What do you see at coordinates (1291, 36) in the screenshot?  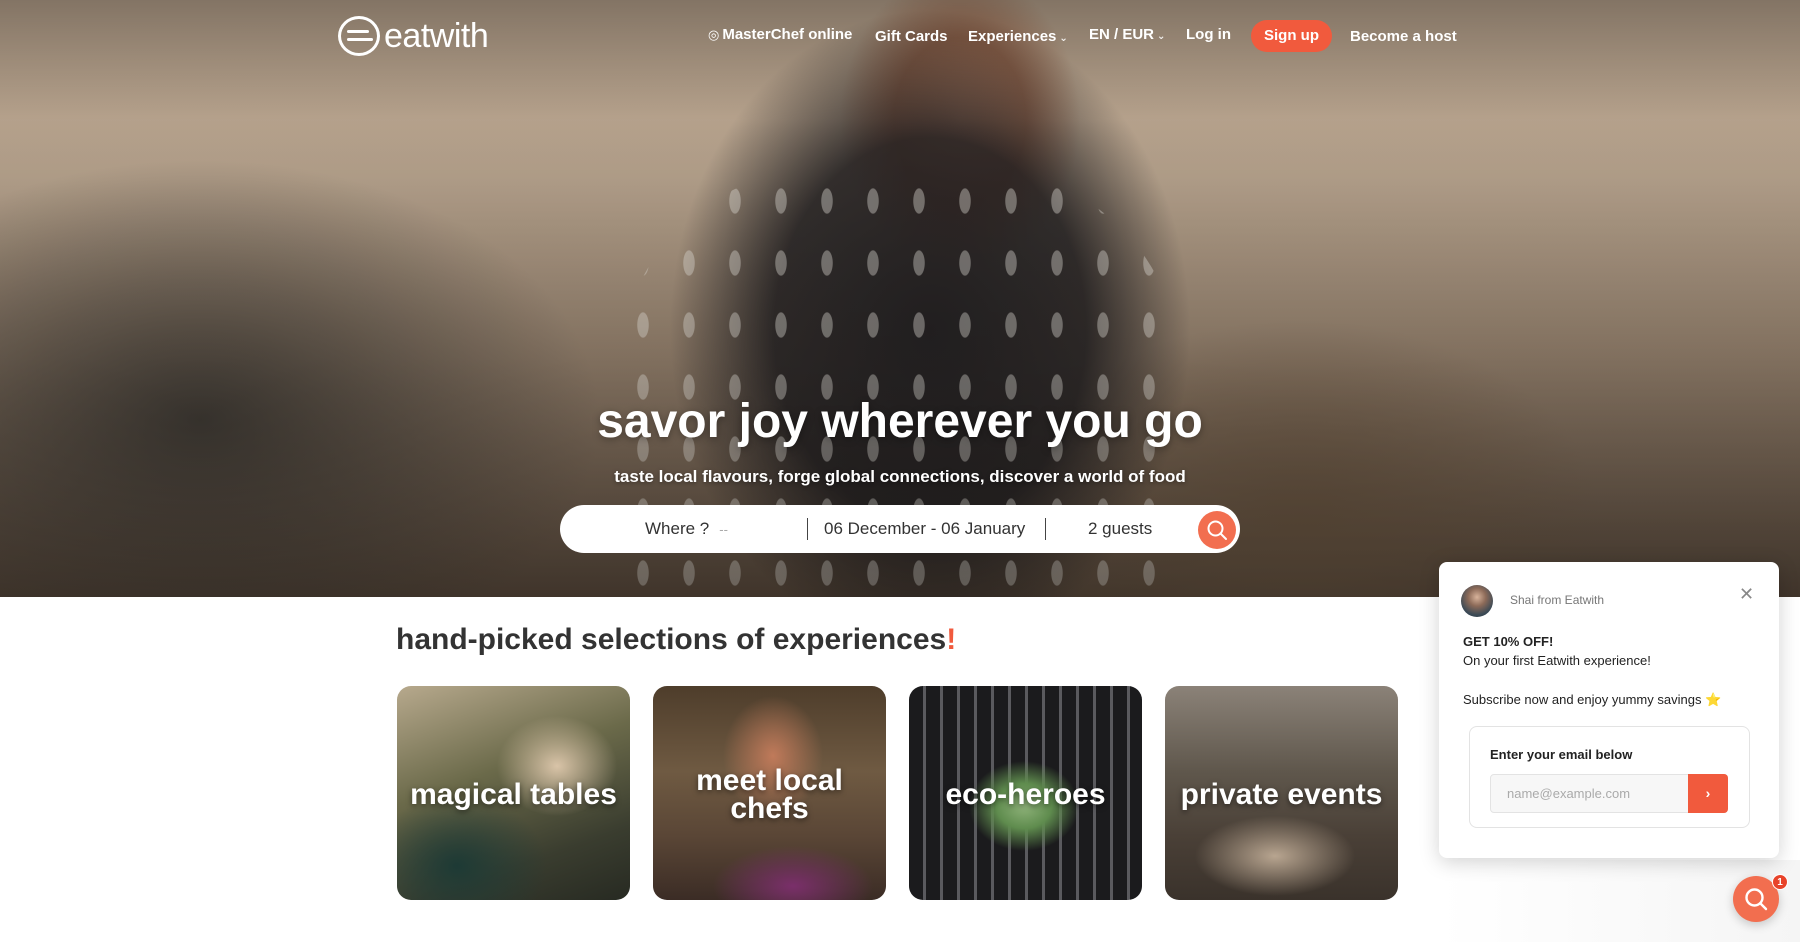 I see `signup-button: Sign up` at bounding box center [1291, 36].